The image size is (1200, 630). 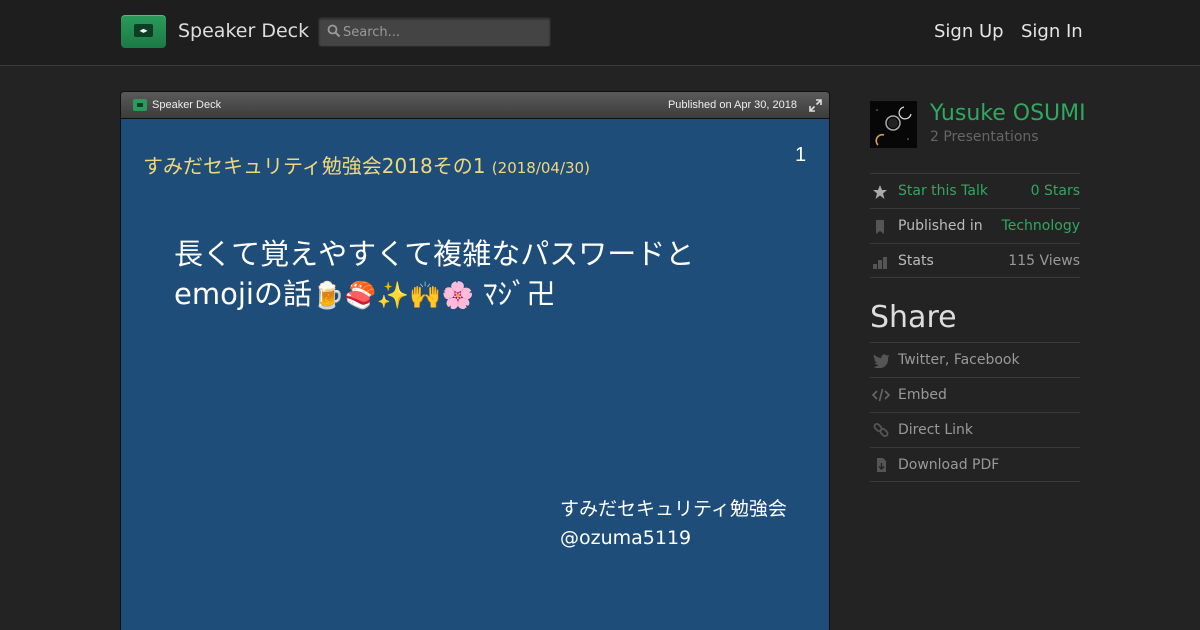 I want to click on sign-in-link: Sign In, so click(x=1052, y=31).